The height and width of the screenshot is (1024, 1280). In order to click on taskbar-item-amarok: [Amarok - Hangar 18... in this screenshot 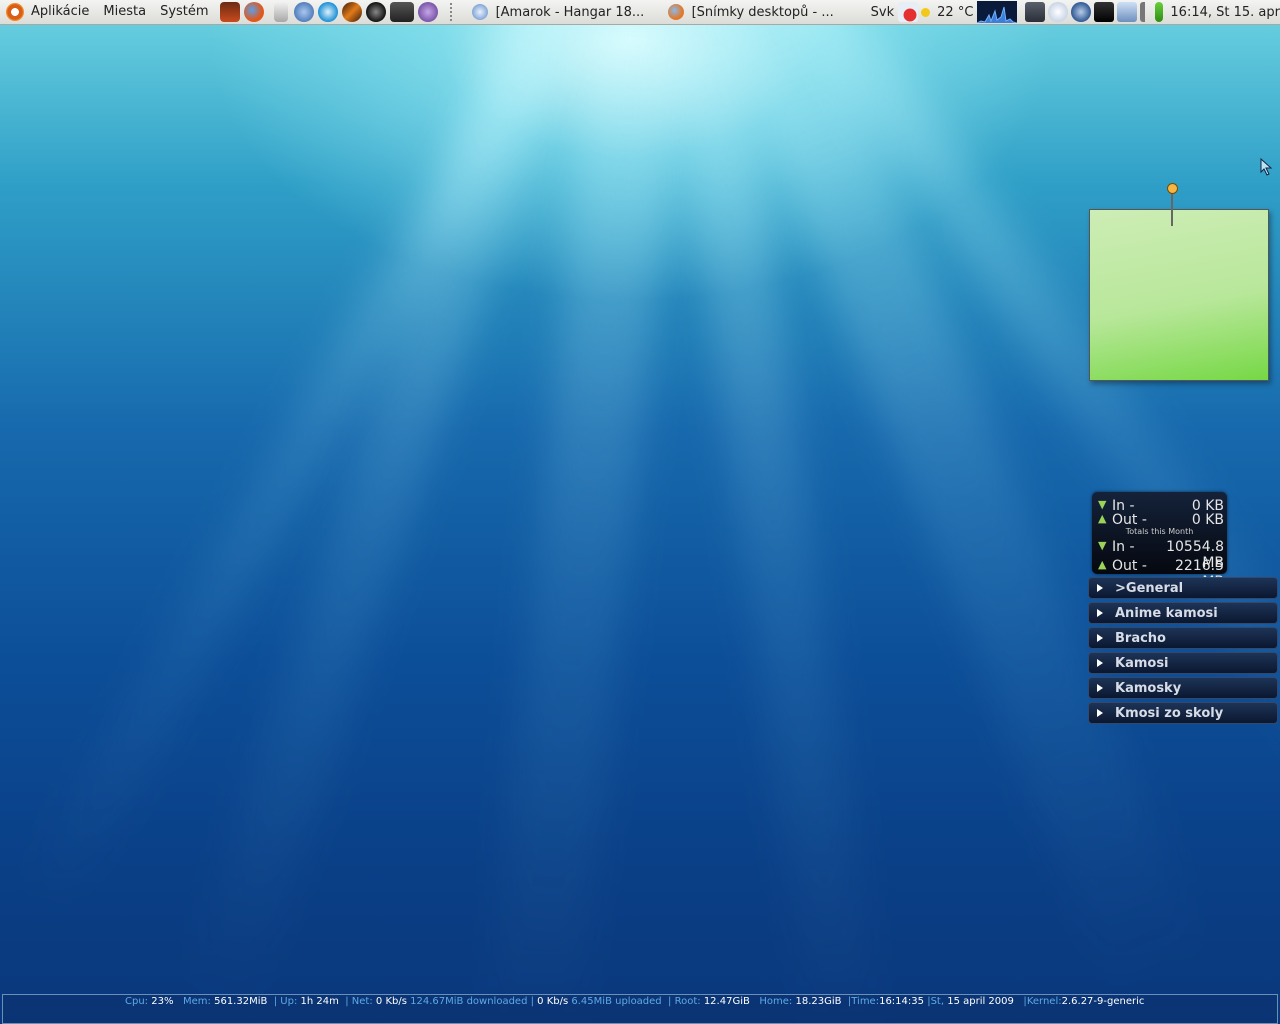, I will do `click(562, 12)`.